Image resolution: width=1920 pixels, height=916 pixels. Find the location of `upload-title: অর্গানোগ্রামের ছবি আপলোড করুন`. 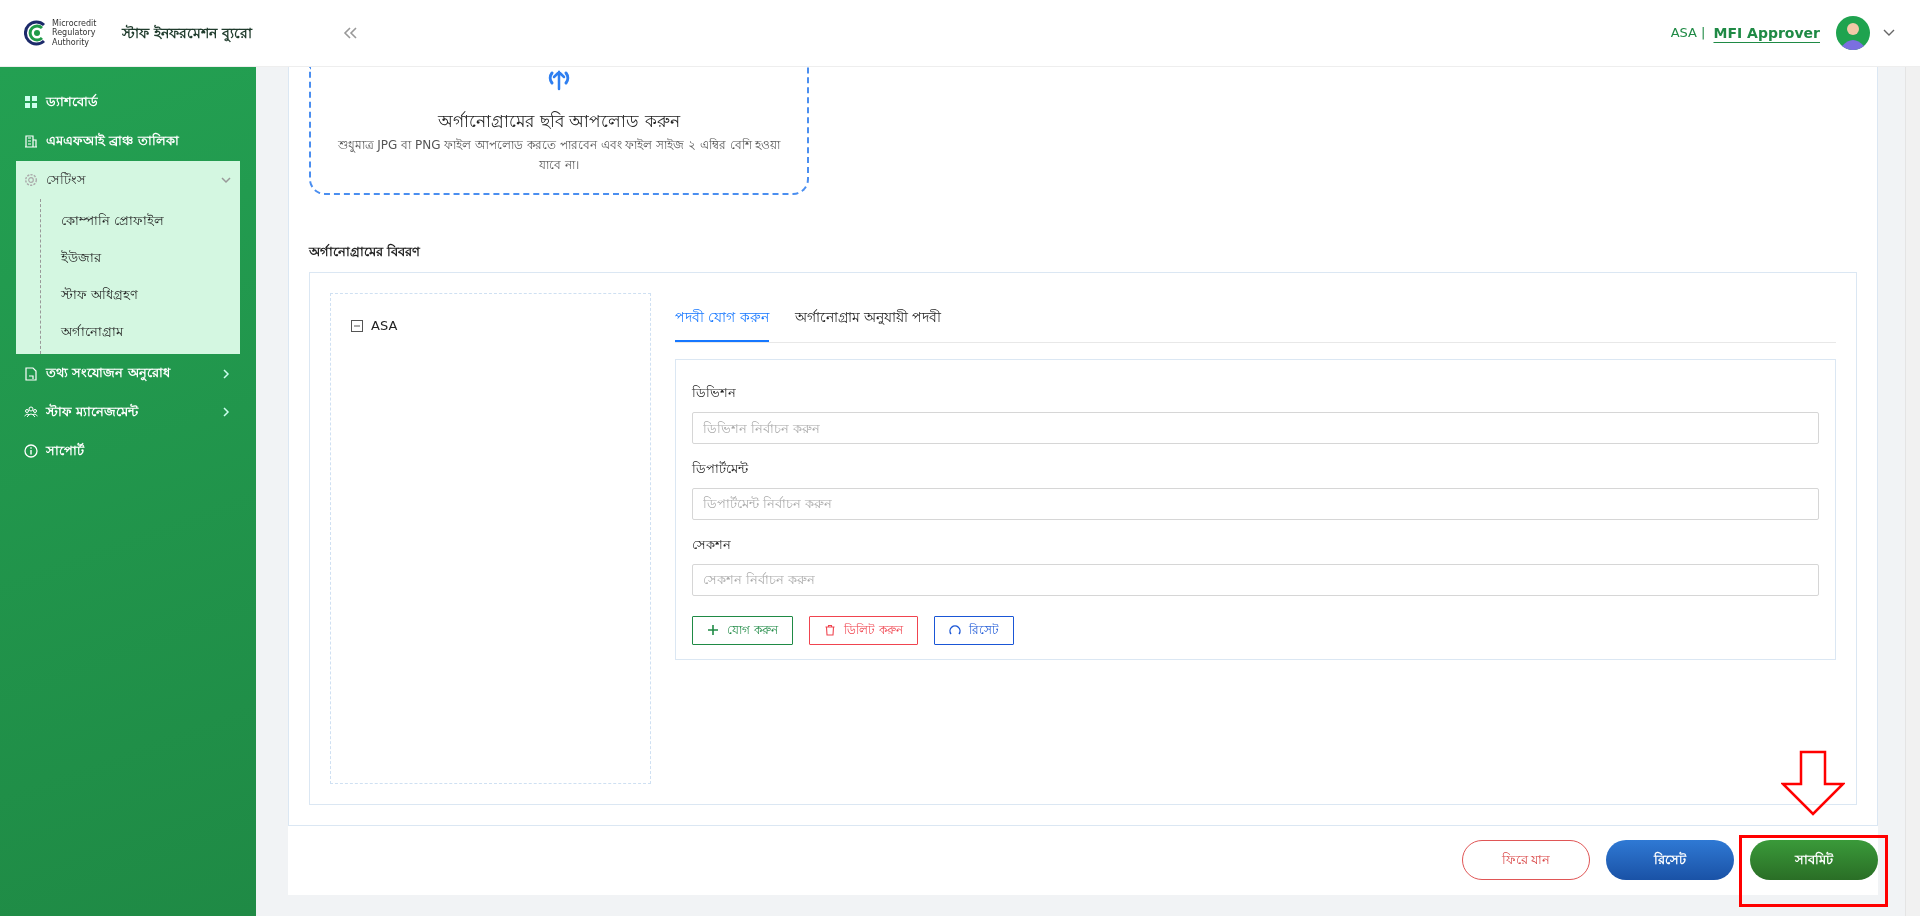

upload-title: অর্গানোগ্রামের ছবি আপলোড করুন is located at coordinates (559, 121).